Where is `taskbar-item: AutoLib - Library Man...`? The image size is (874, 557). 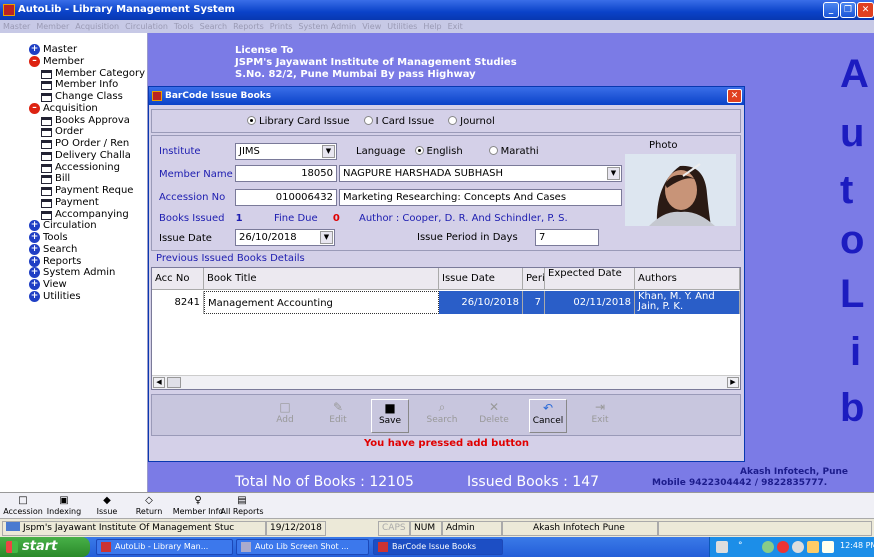
taskbar-item: AutoLib - Library Man... is located at coordinates (164, 547).